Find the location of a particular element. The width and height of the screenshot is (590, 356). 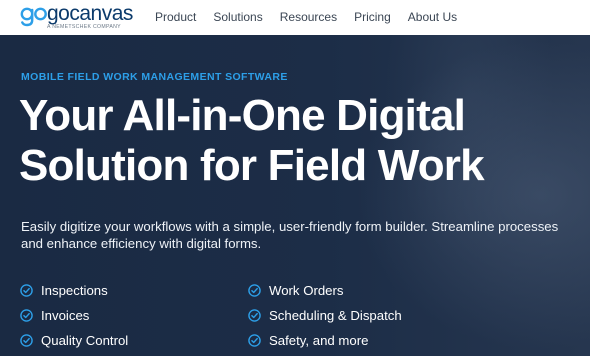

hero-kicker: MOBILE FIELD WORK MANAGEMENT SOFTWARE is located at coordinates (154, 77).